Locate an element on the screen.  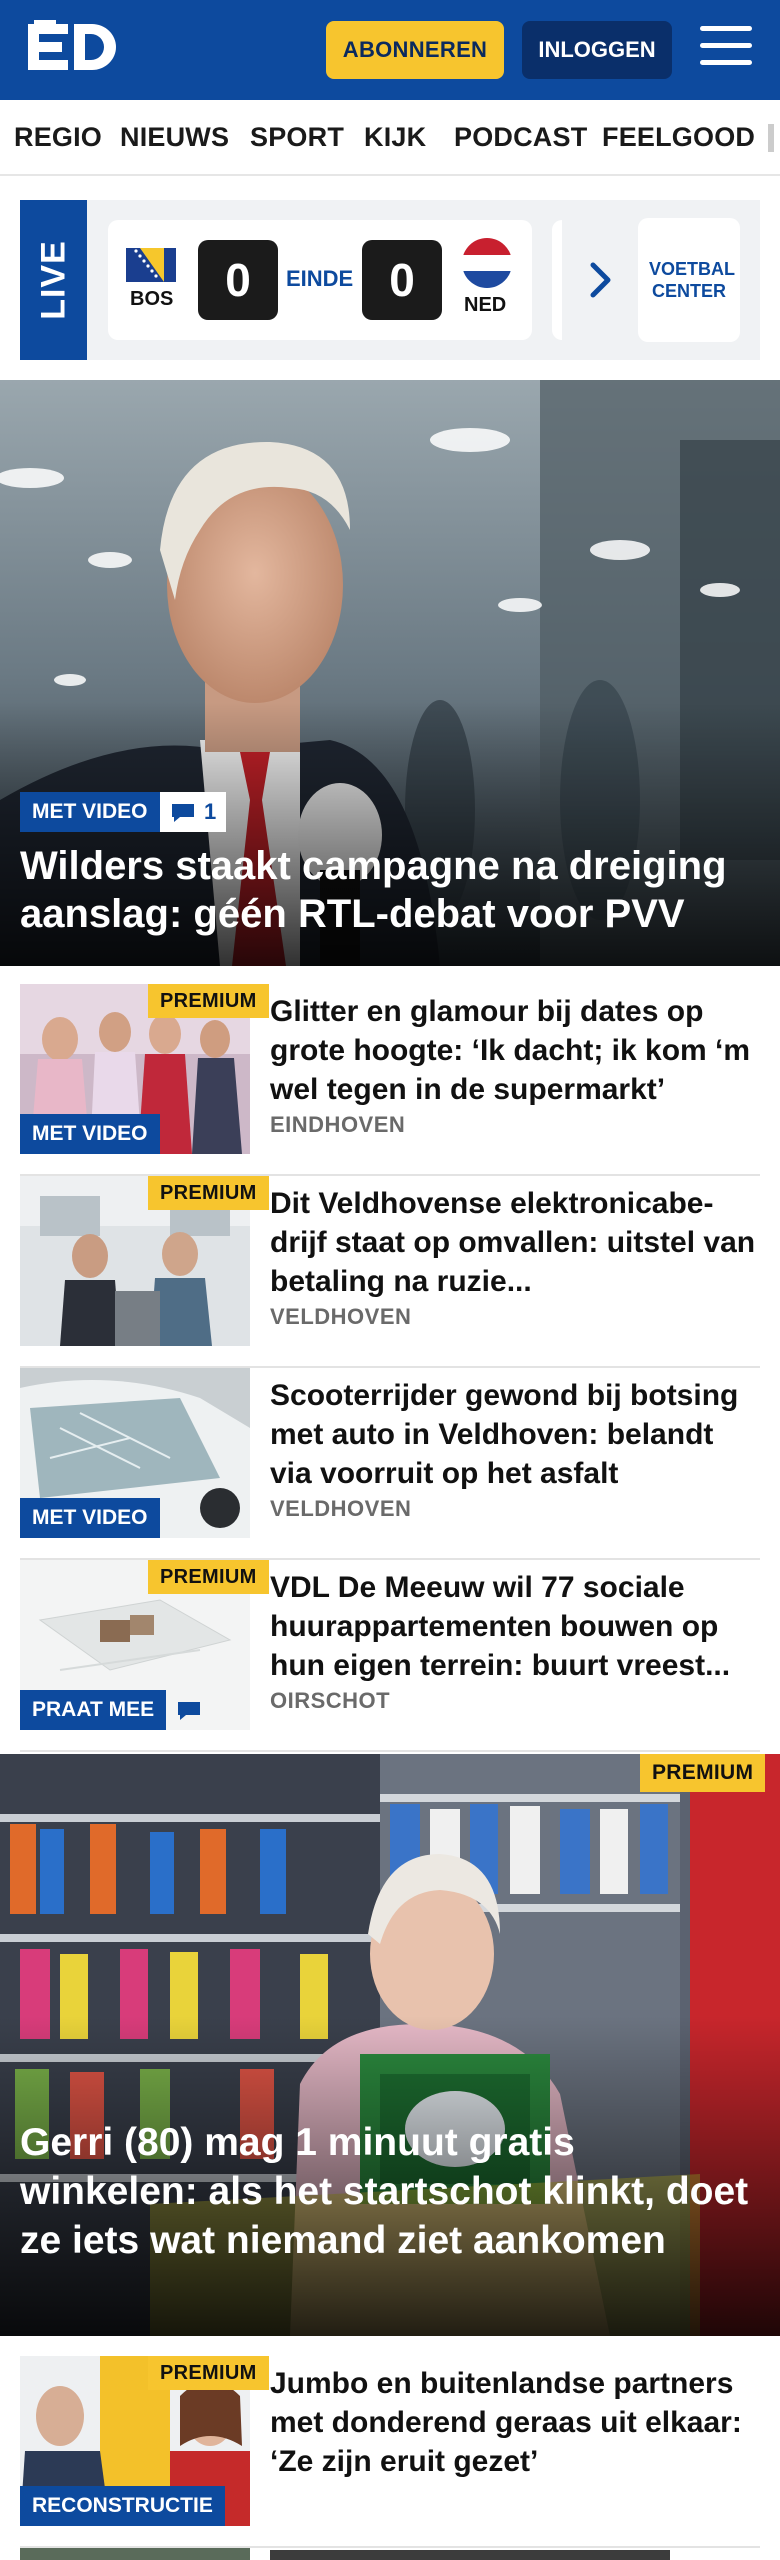
netherlands-flag-icon is located at coordinates (487, 263).